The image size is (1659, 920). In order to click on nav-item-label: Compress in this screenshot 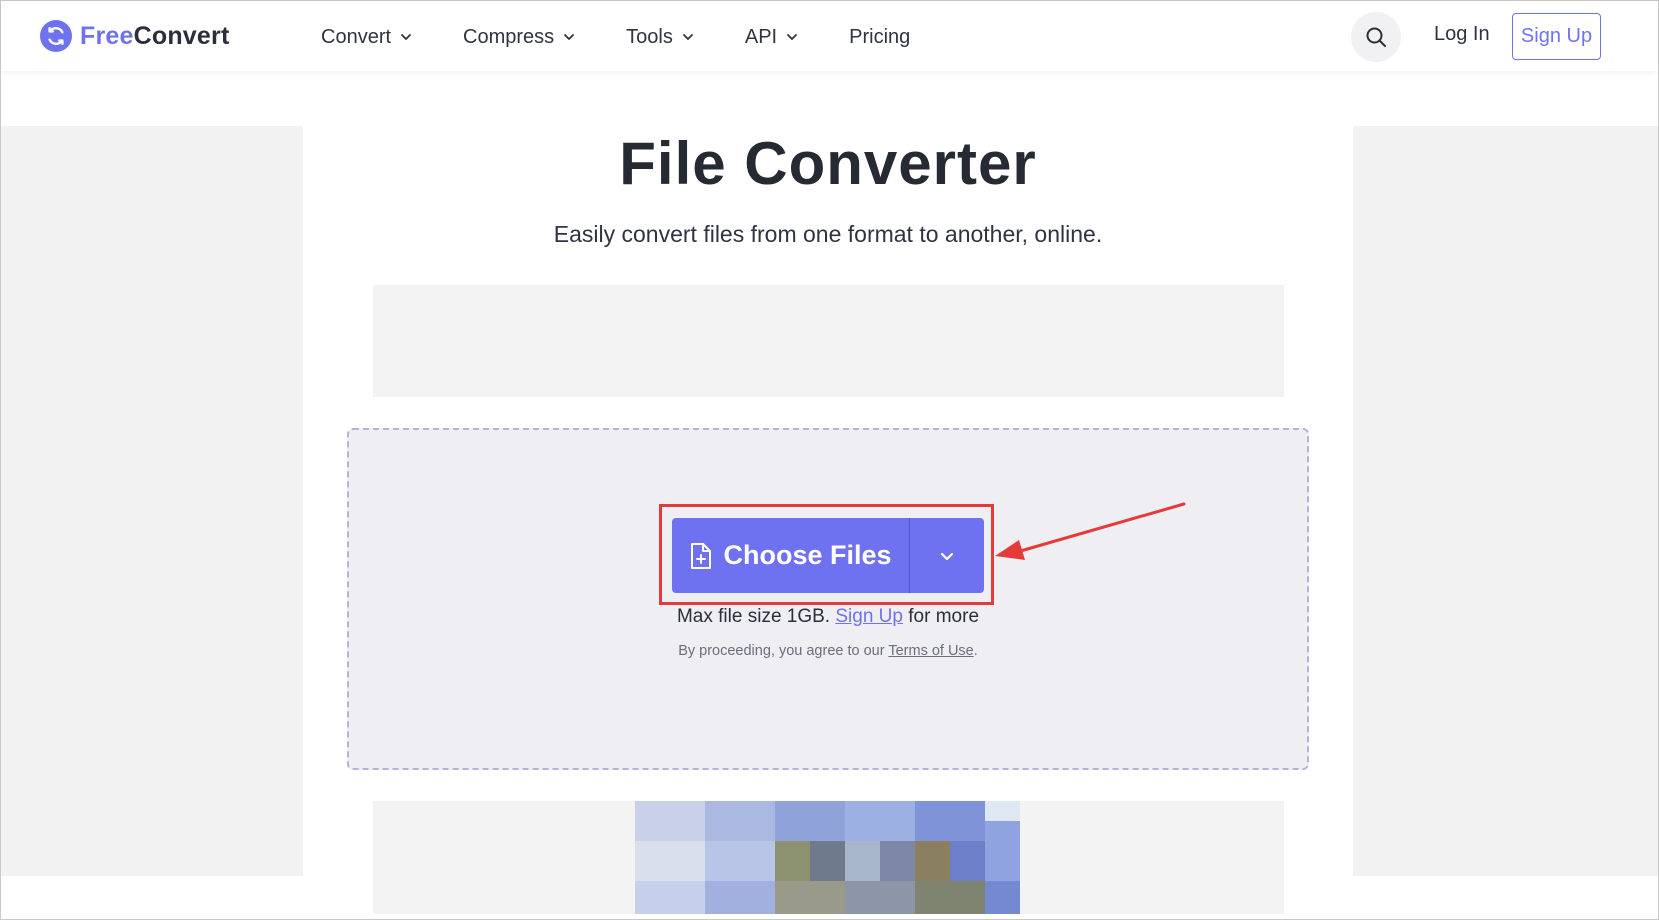, I will do `click(509, 36)`.